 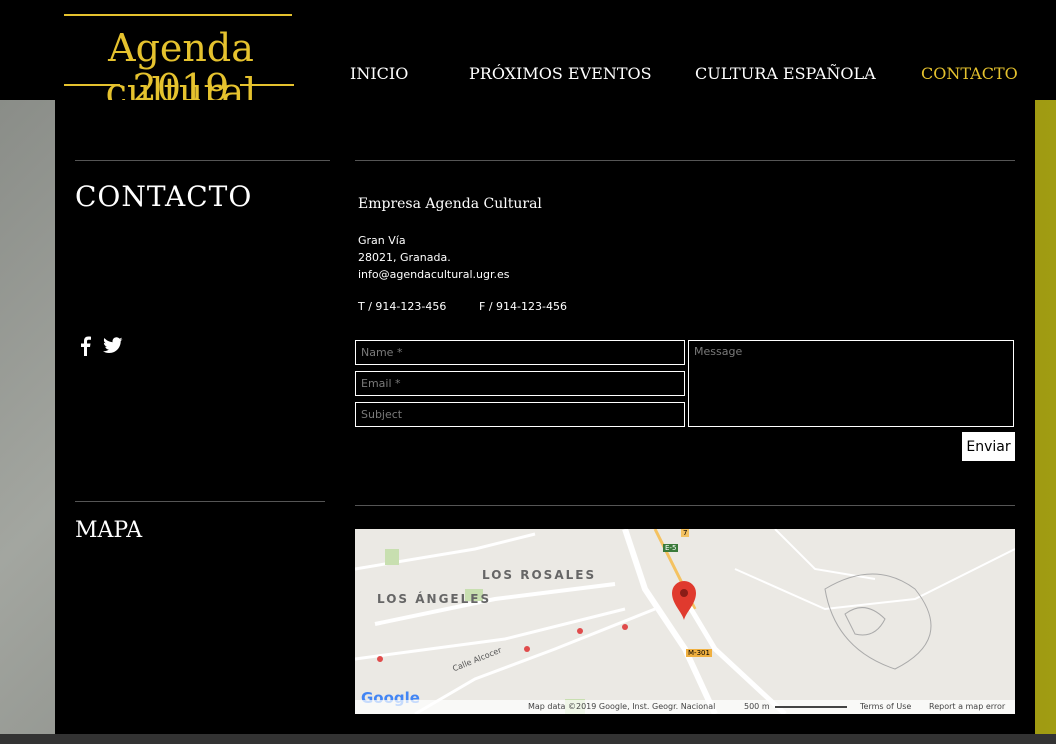 I want to click on map-label-rosales: LOS ROSALES, so click(x=539, y=575).